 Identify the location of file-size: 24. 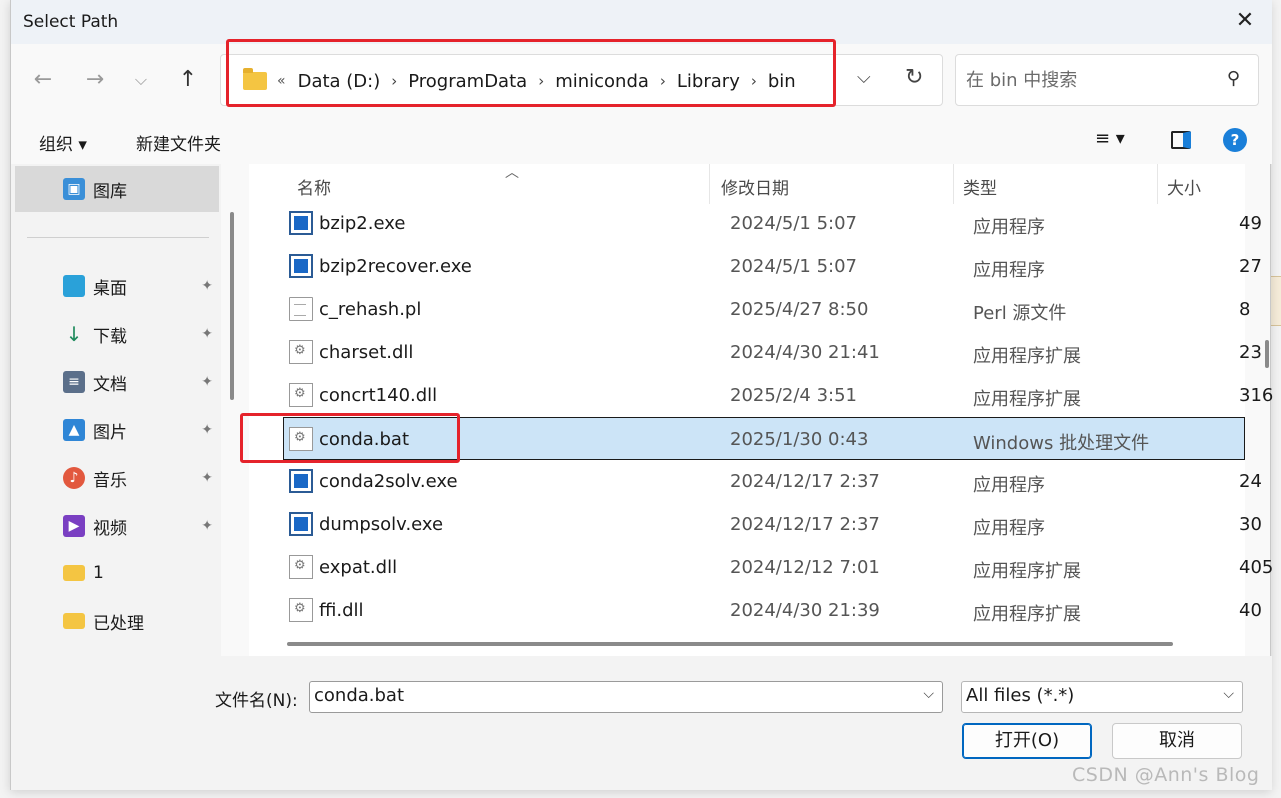
(1250, 481).